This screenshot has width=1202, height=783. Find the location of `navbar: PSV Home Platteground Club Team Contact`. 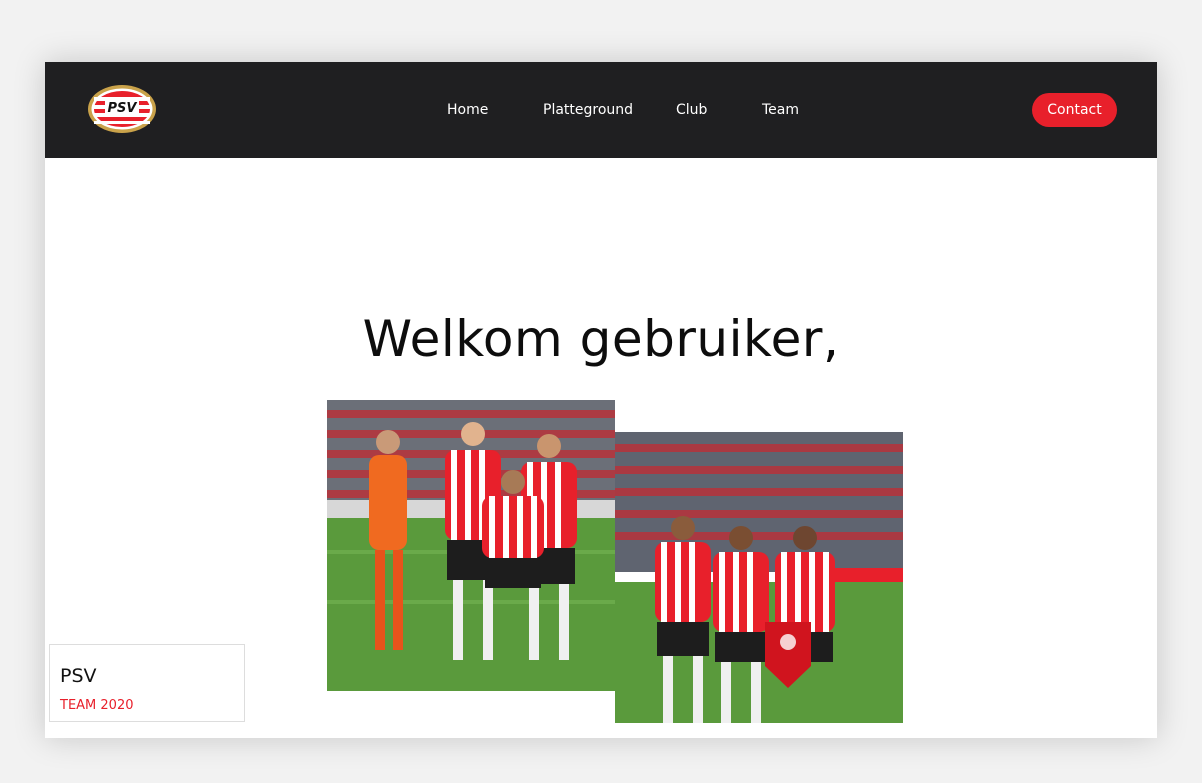

navbar: PSV Home Platteground Club Team Contact is located at coordinates (601, 110).